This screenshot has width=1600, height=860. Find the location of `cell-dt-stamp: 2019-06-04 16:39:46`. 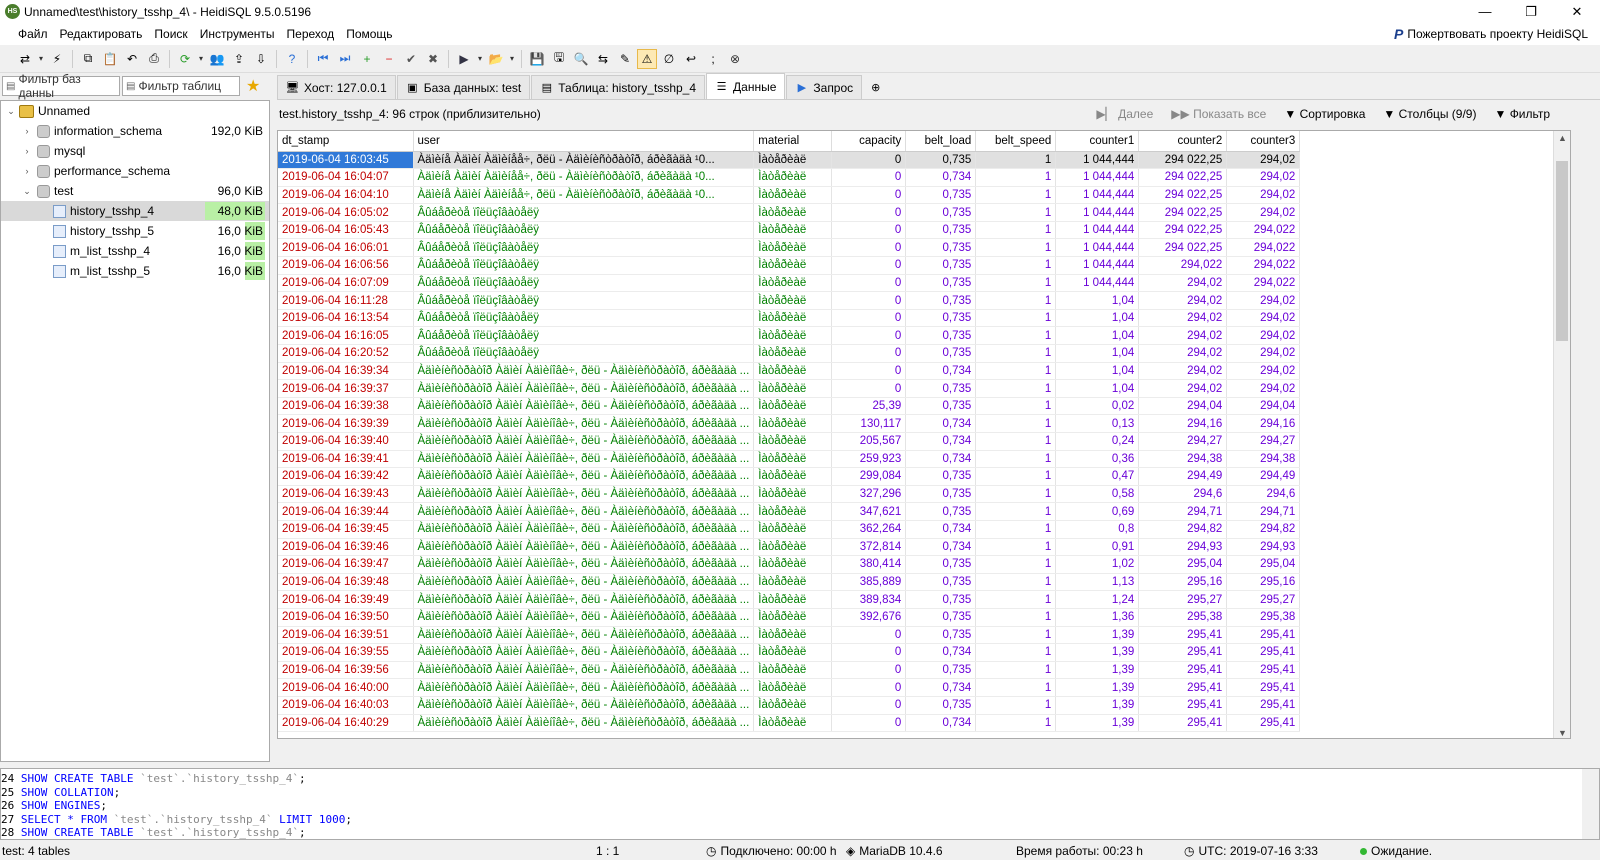

cell-dt-stamp: 2019-06-04 16:39:46 is located at coordinates (346, 547).